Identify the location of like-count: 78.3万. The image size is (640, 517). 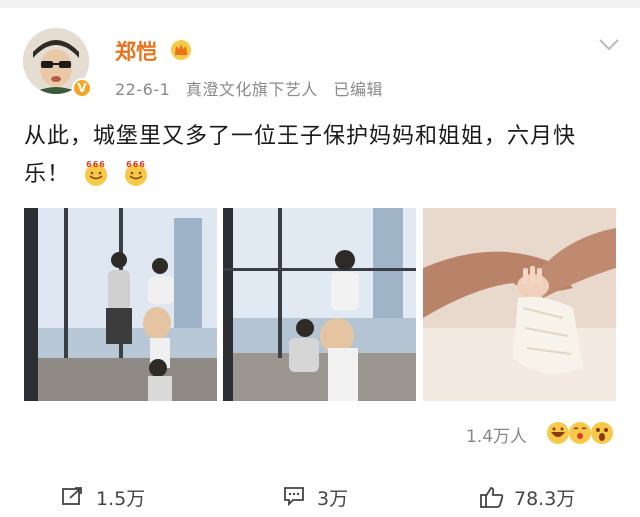
(545, 499).